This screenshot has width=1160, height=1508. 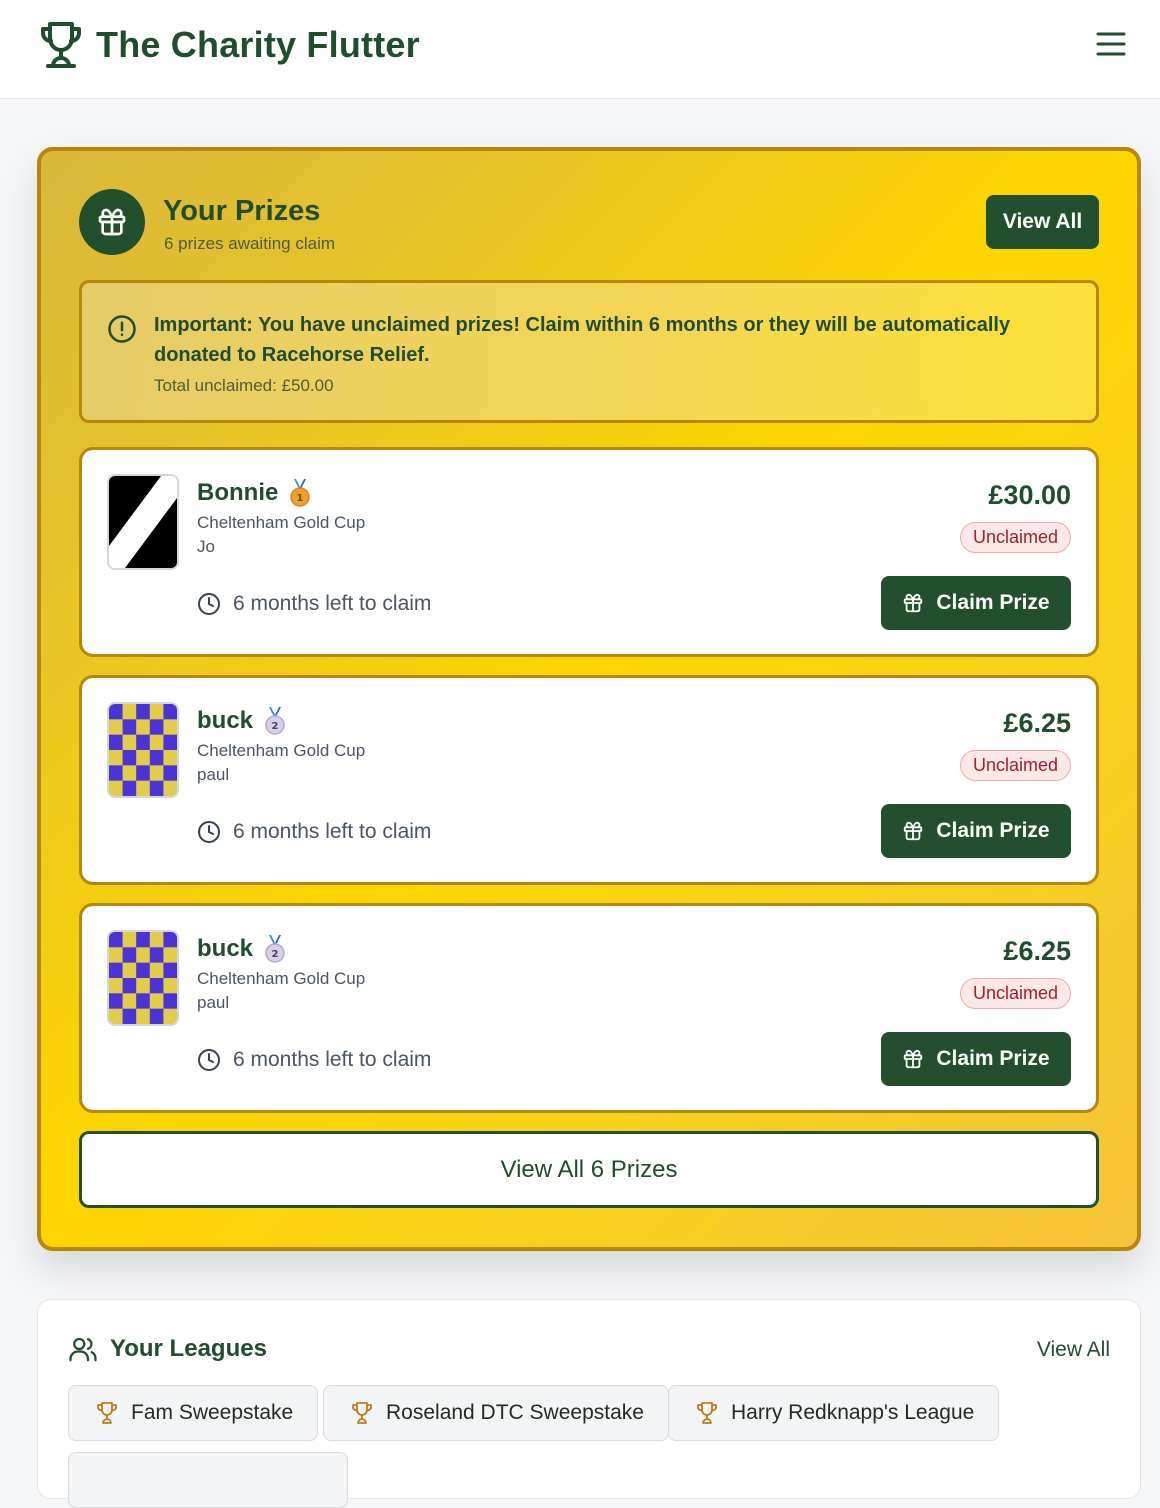 What do you see at coordinates (250, 243) in the screenshot?
I see `prizes-subtitle: 6 prizes awaiting claim` at bounding box center [250, 243].